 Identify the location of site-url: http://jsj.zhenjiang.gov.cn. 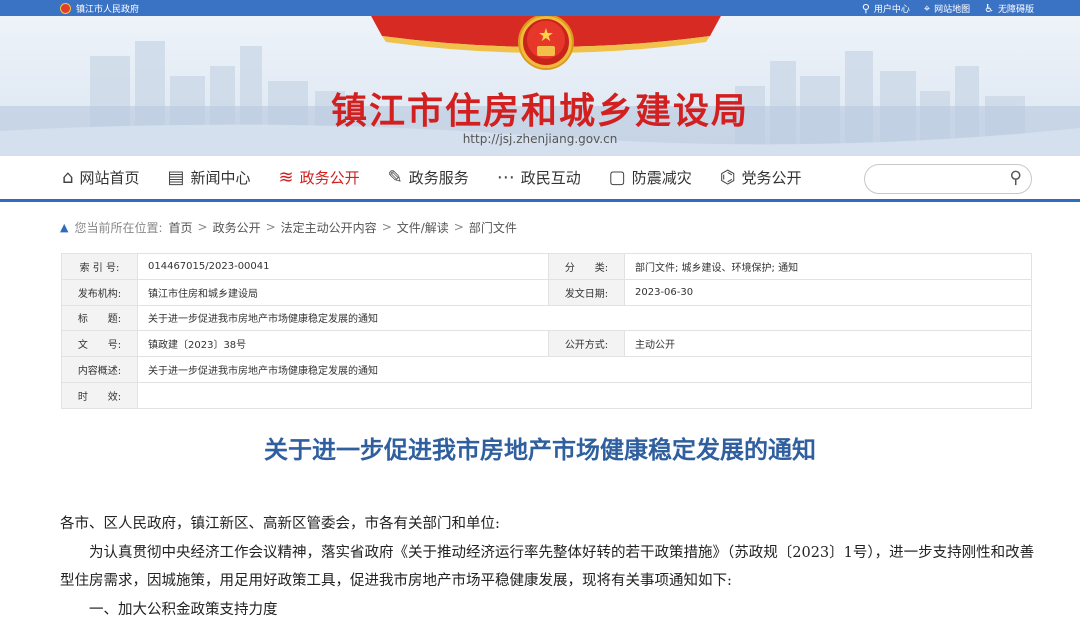
(540, 139).